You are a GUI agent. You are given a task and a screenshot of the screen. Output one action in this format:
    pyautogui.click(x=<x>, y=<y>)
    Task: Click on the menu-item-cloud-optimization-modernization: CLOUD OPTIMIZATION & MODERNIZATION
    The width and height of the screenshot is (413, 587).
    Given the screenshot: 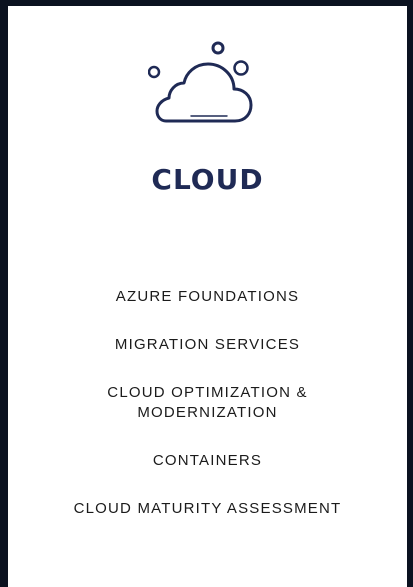 What is the action you would take?
    pyautogui.click(x=207, y=403)
    